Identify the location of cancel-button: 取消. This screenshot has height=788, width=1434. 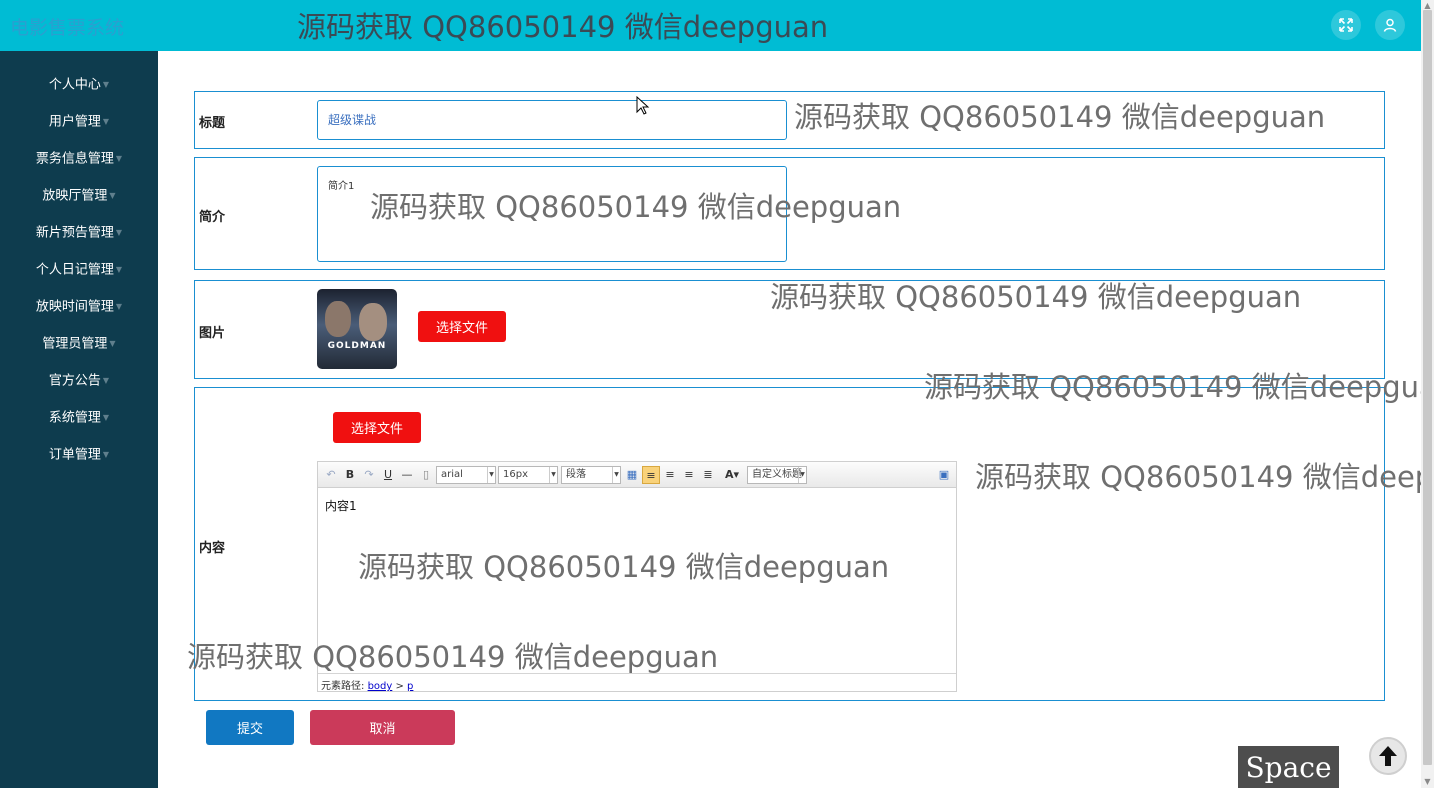
(382, 727).